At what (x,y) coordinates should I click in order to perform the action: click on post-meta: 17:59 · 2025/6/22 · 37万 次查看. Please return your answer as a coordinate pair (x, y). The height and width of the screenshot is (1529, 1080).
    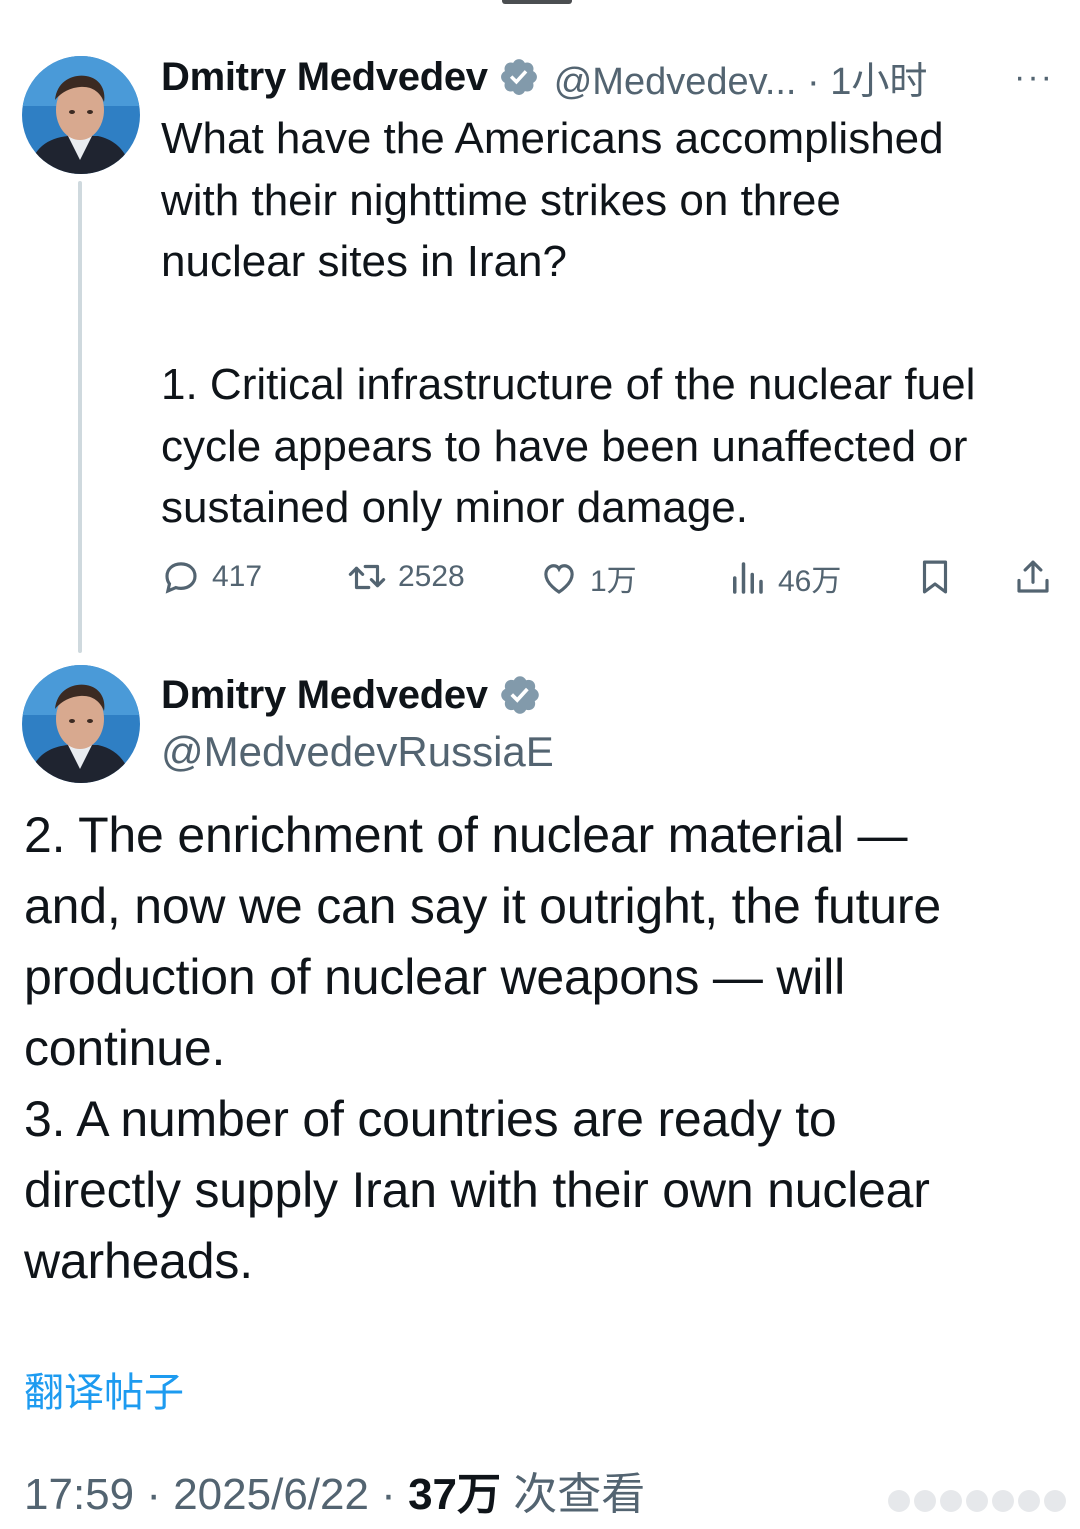
    Looking at the image, I should click on (334, 1490).